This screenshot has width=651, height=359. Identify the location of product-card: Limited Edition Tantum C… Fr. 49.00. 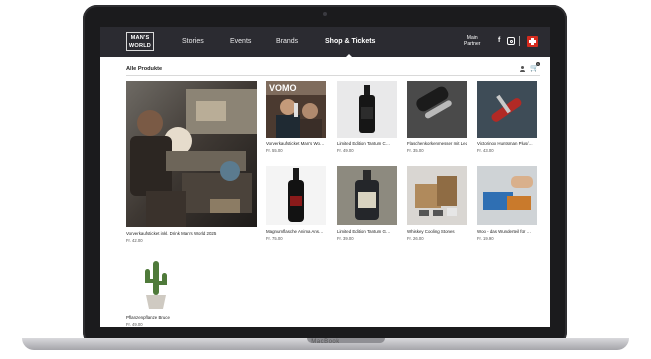
(367, 117).